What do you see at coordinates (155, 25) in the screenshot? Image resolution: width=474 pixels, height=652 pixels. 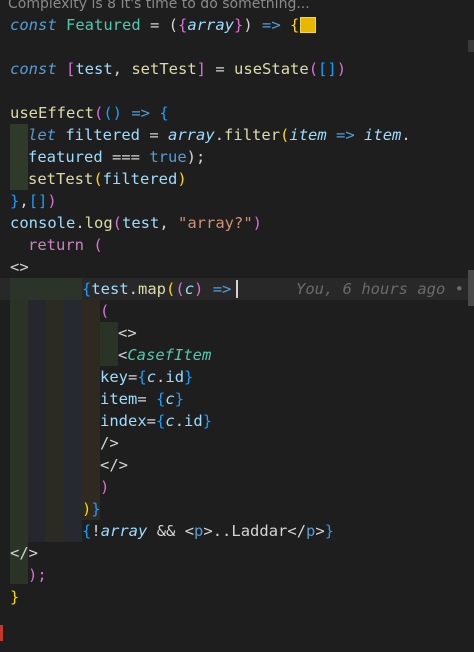 I see `code-line: const Featured = ({array}) => {` at bounding box center [155, 25].